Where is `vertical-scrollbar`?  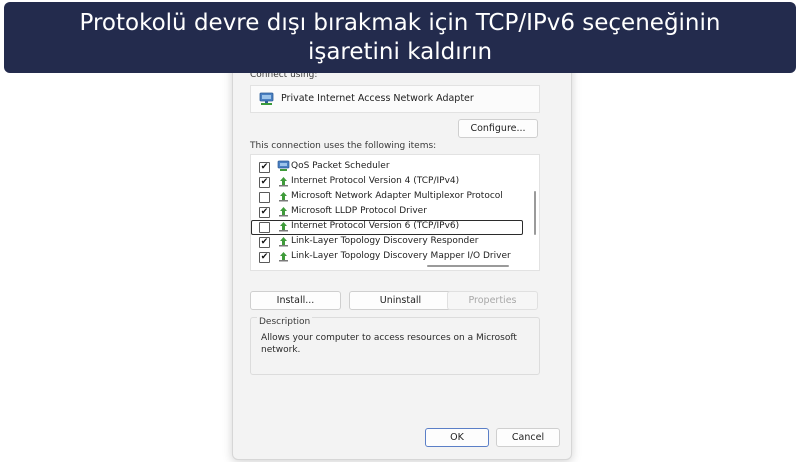
vertical-scrollbar is located at coordinates (535, 213).